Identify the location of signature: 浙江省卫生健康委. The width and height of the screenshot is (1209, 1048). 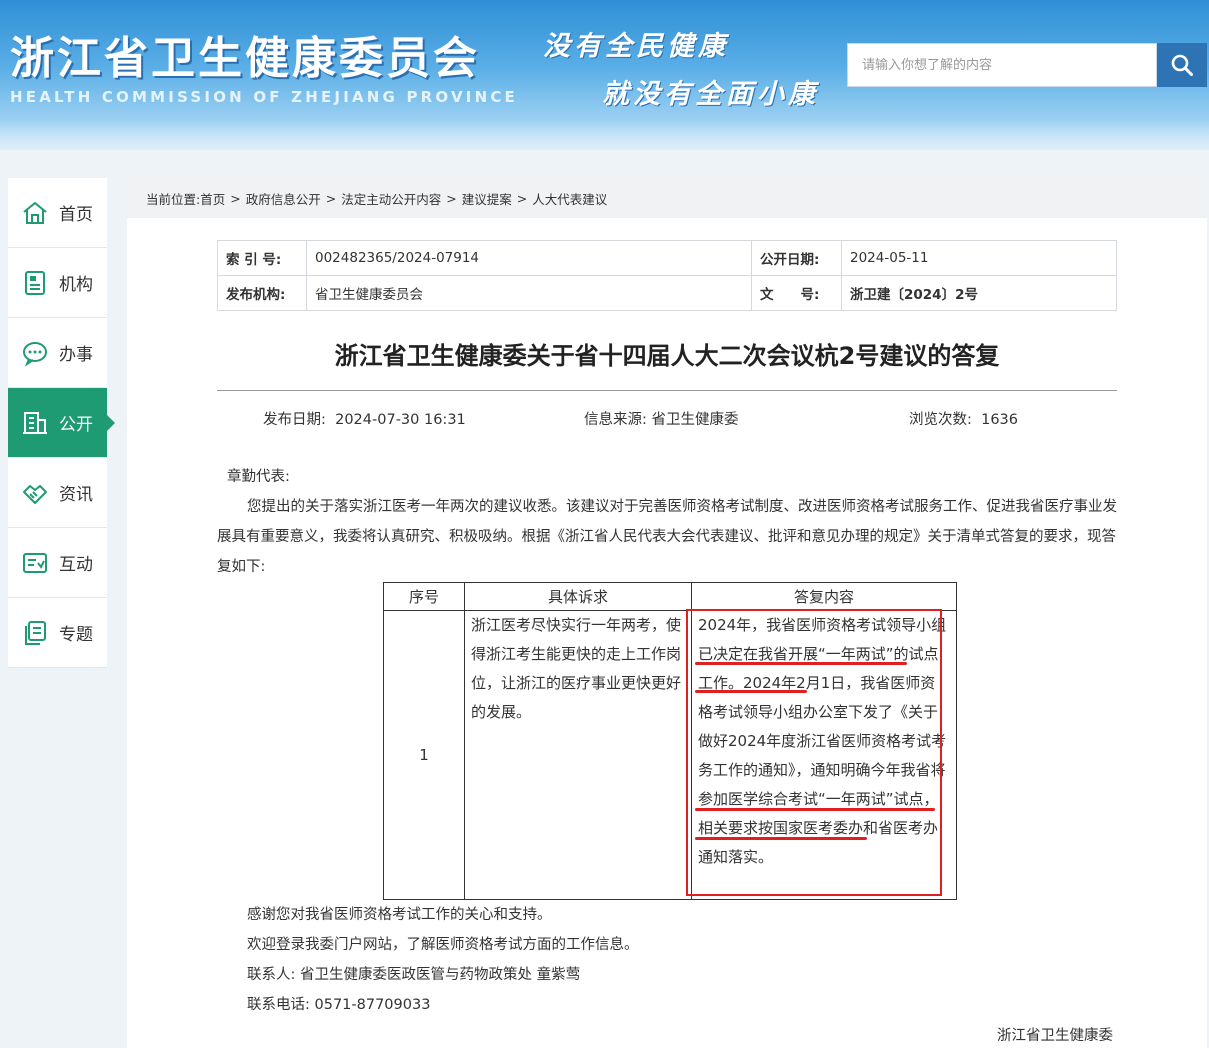
(1055, 1036).